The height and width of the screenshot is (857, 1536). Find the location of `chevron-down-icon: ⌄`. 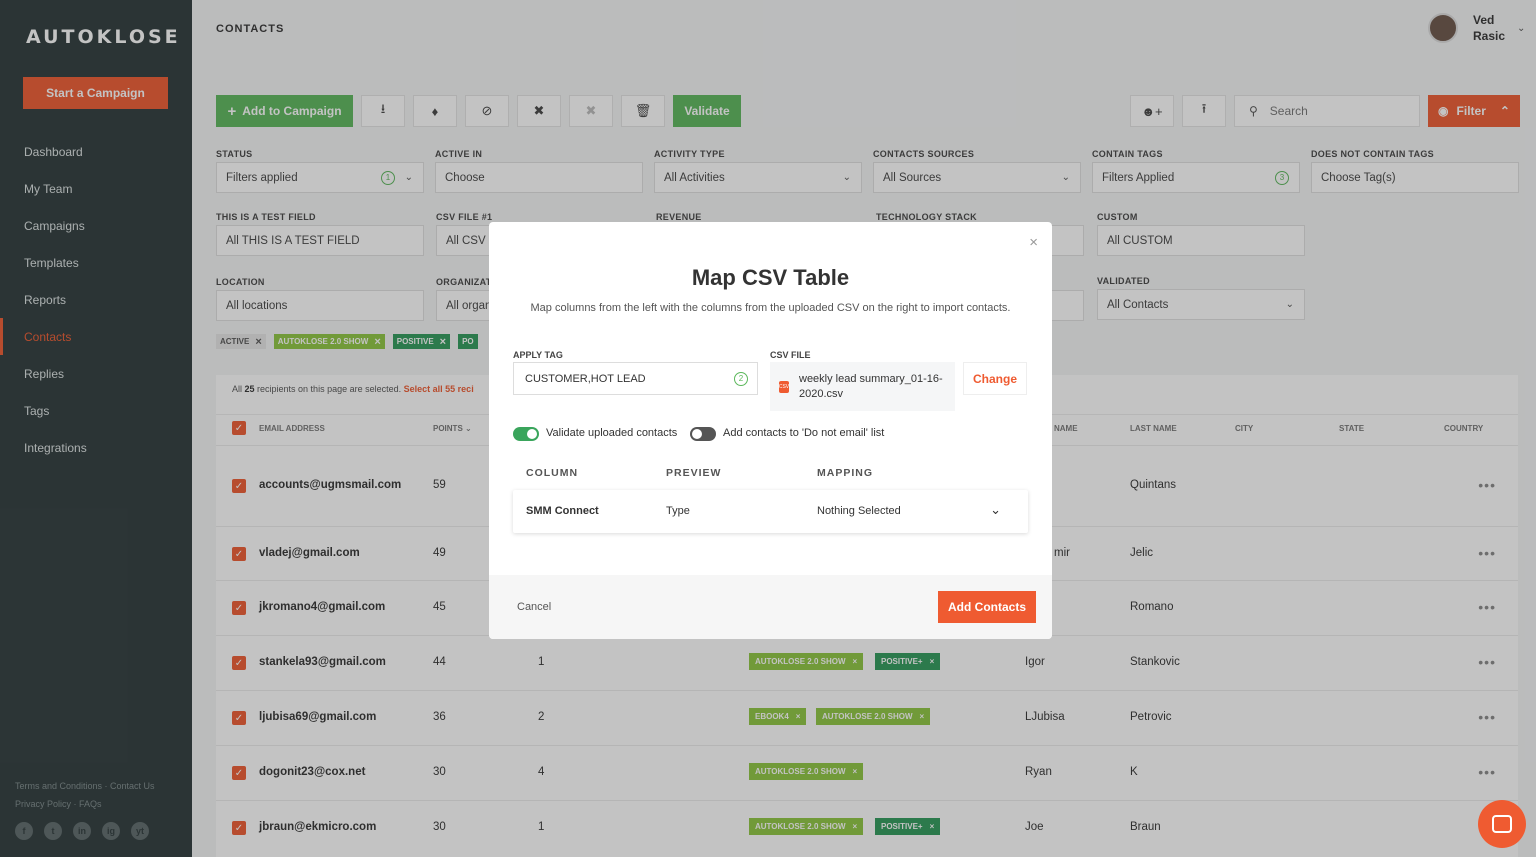

chevron-down-icon: ⌄ is located at coordinates (995, 509).